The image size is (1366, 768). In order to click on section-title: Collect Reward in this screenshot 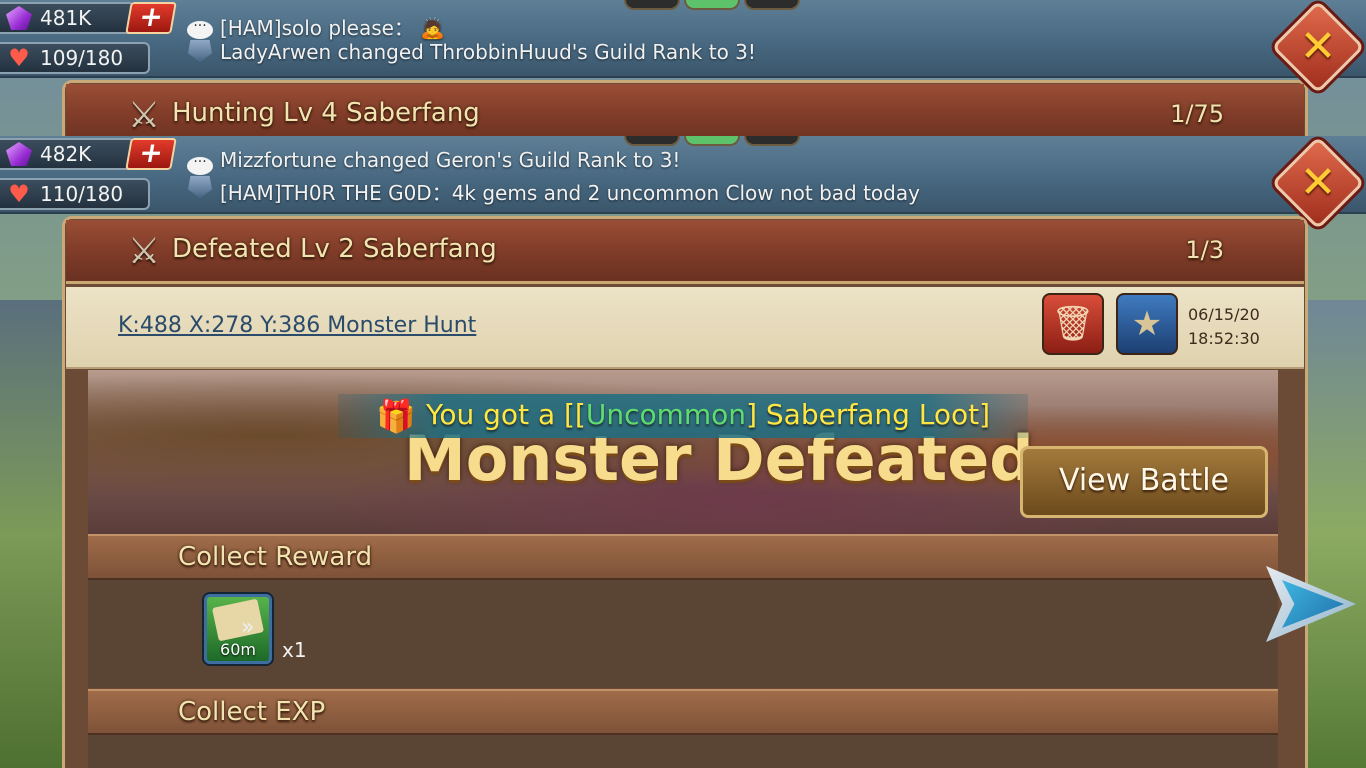, I will do `click(275, 557)`.